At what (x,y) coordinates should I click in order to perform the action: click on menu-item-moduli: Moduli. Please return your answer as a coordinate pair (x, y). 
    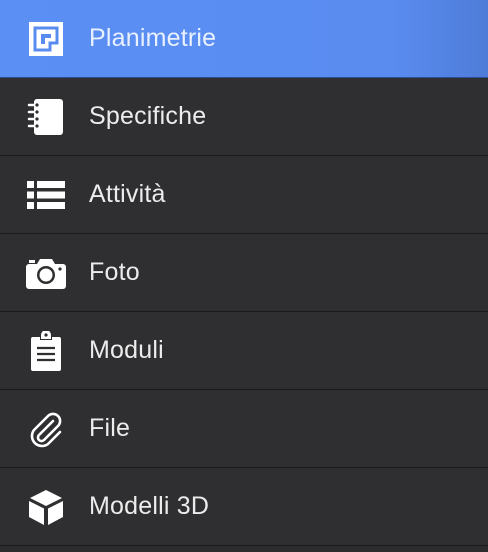
    Looking at the image, I should click on (244, 351).